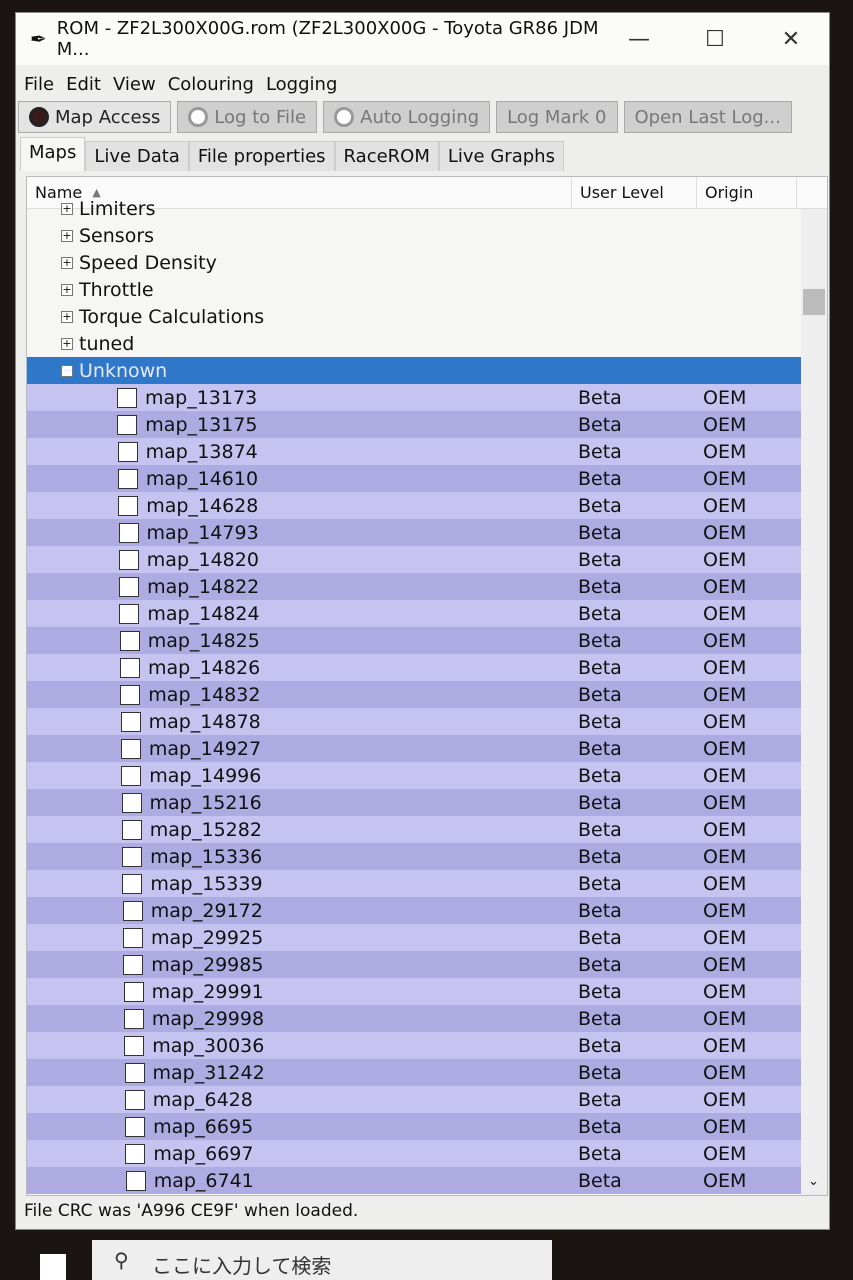  What do you see at coordinates (414, 1045) in the screenshot?
I see `map-row: map_30036 Beta OEM` at bounding box center [414, 1045].